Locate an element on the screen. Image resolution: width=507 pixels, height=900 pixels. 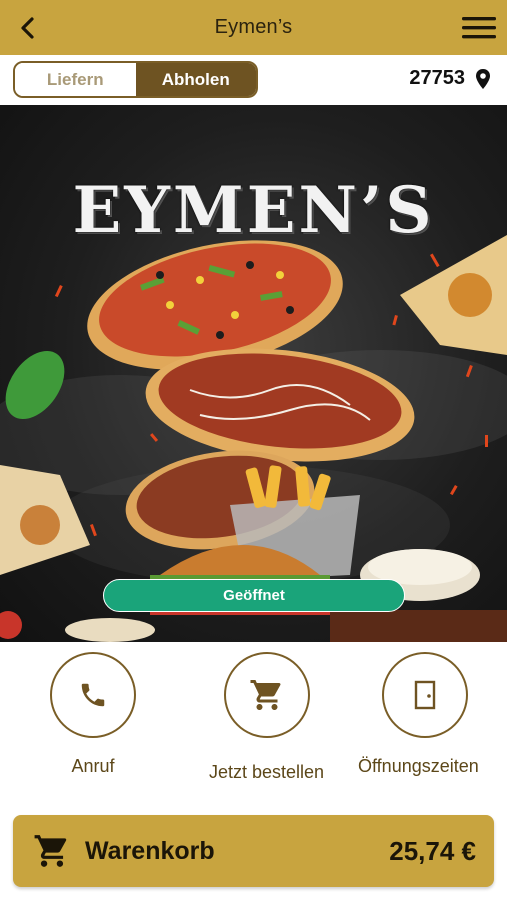
call-button is located at coordinates (93, 695).